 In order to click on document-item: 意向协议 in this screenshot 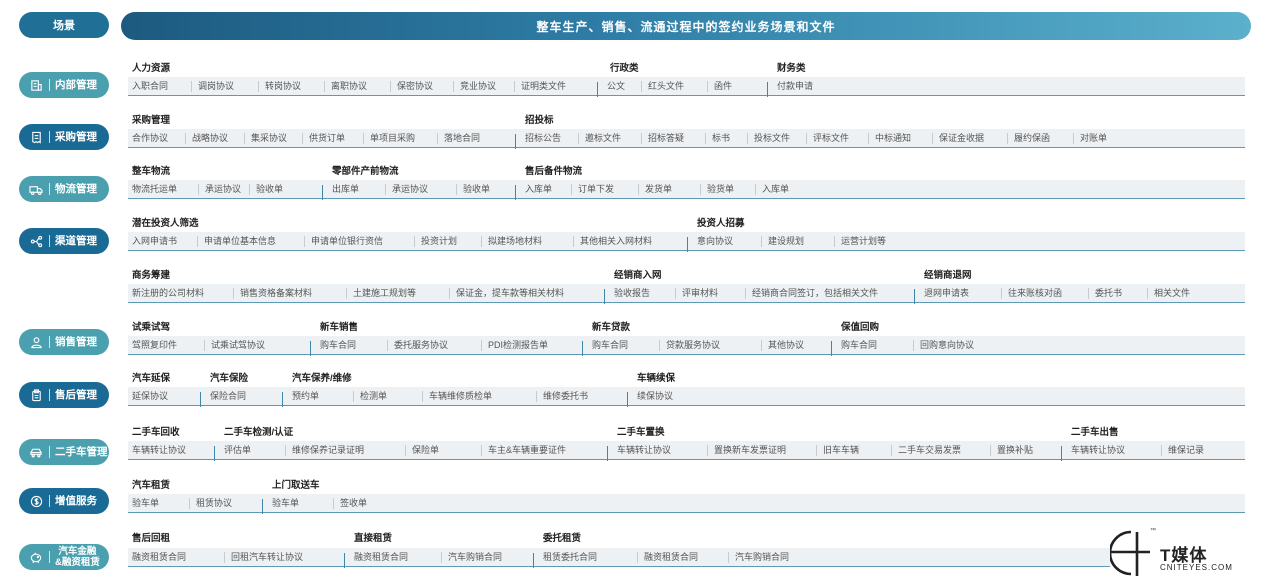, I will do `click(715, 241)`.